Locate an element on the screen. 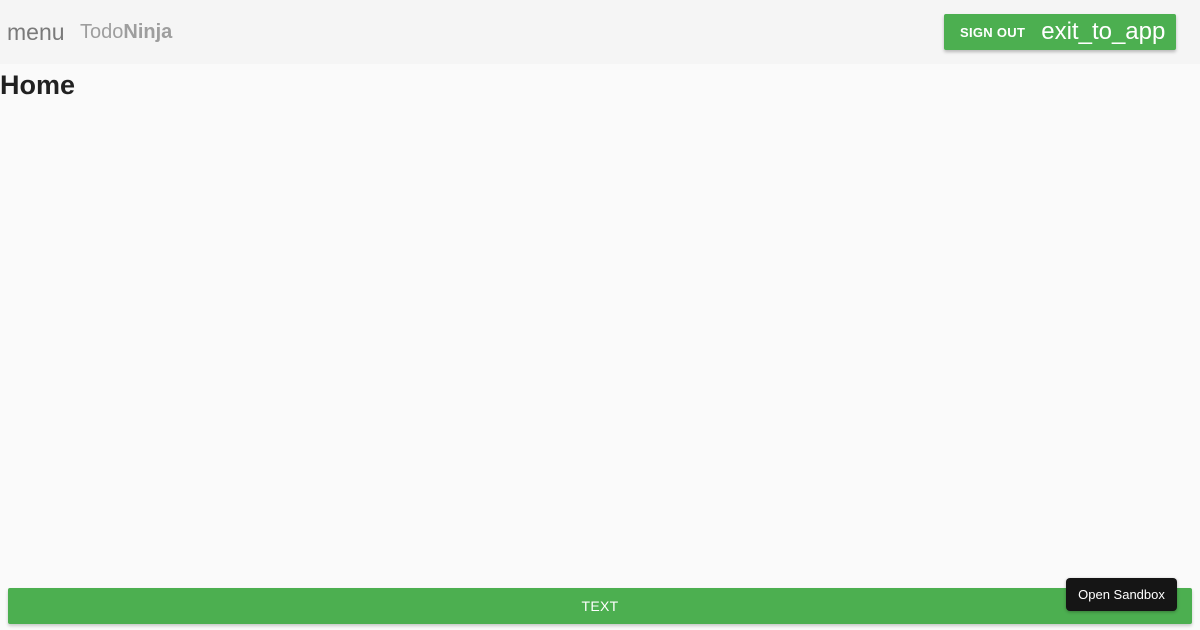 The width and height of the screenshot is (1200, 630). text-button-label: TEXT is located at coordinates (600, 606).